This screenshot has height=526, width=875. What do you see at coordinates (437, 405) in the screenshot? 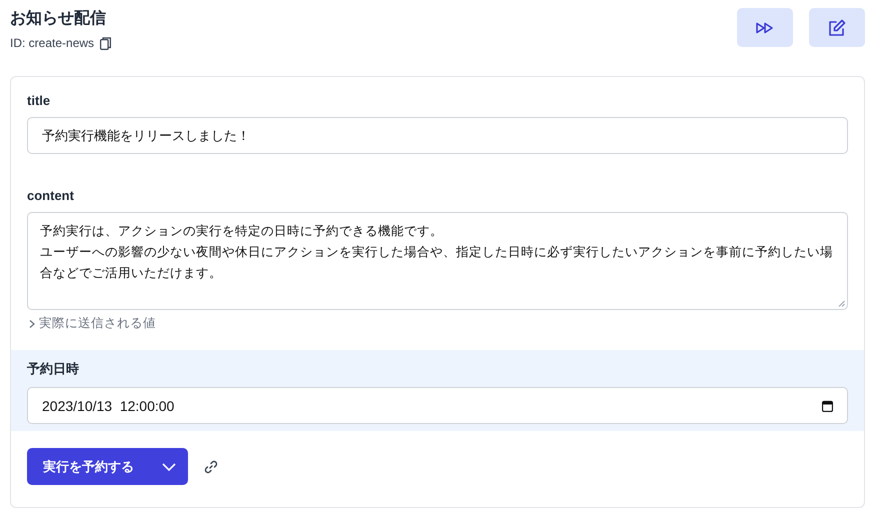
I see `datetime-field: 2023/10/13 12:00:00` at bounding box center [437, 405].